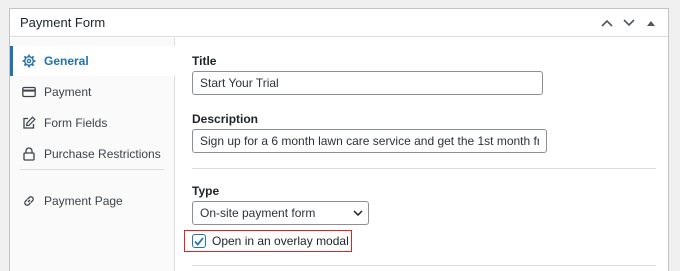 The width and height of the screenshot is (680, 271). I want to click on sidebar-item-payment-page: Payment Page, so click(92, 201).